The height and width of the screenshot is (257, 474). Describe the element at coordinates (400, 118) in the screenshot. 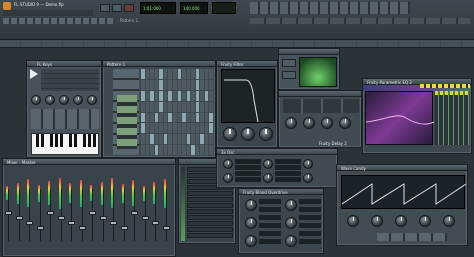

I see `eq-spectrum-display` at that location.